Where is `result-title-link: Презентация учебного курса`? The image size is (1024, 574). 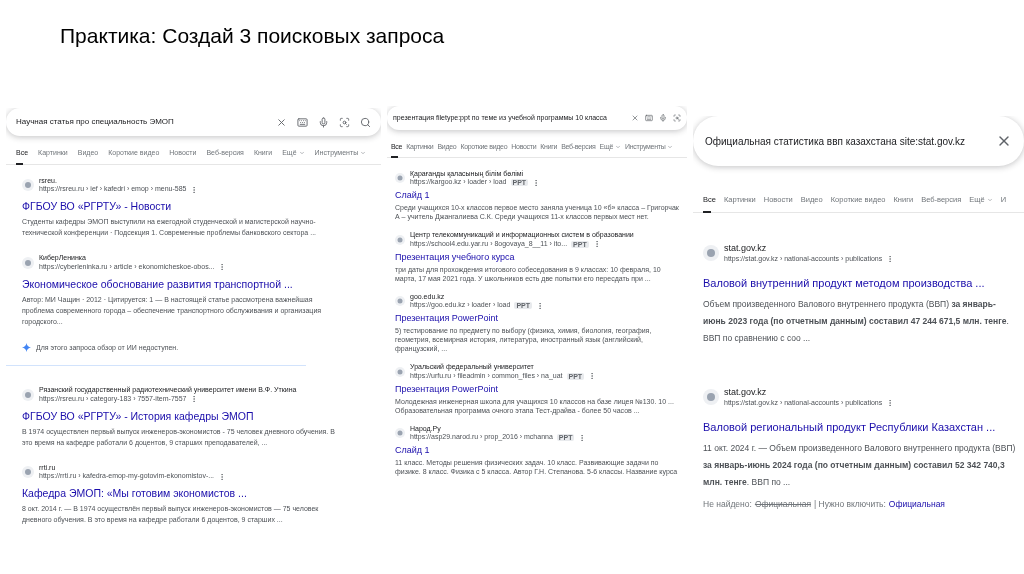 result-title-link: Презентация учебного курса is located at coordinates (541, 257).